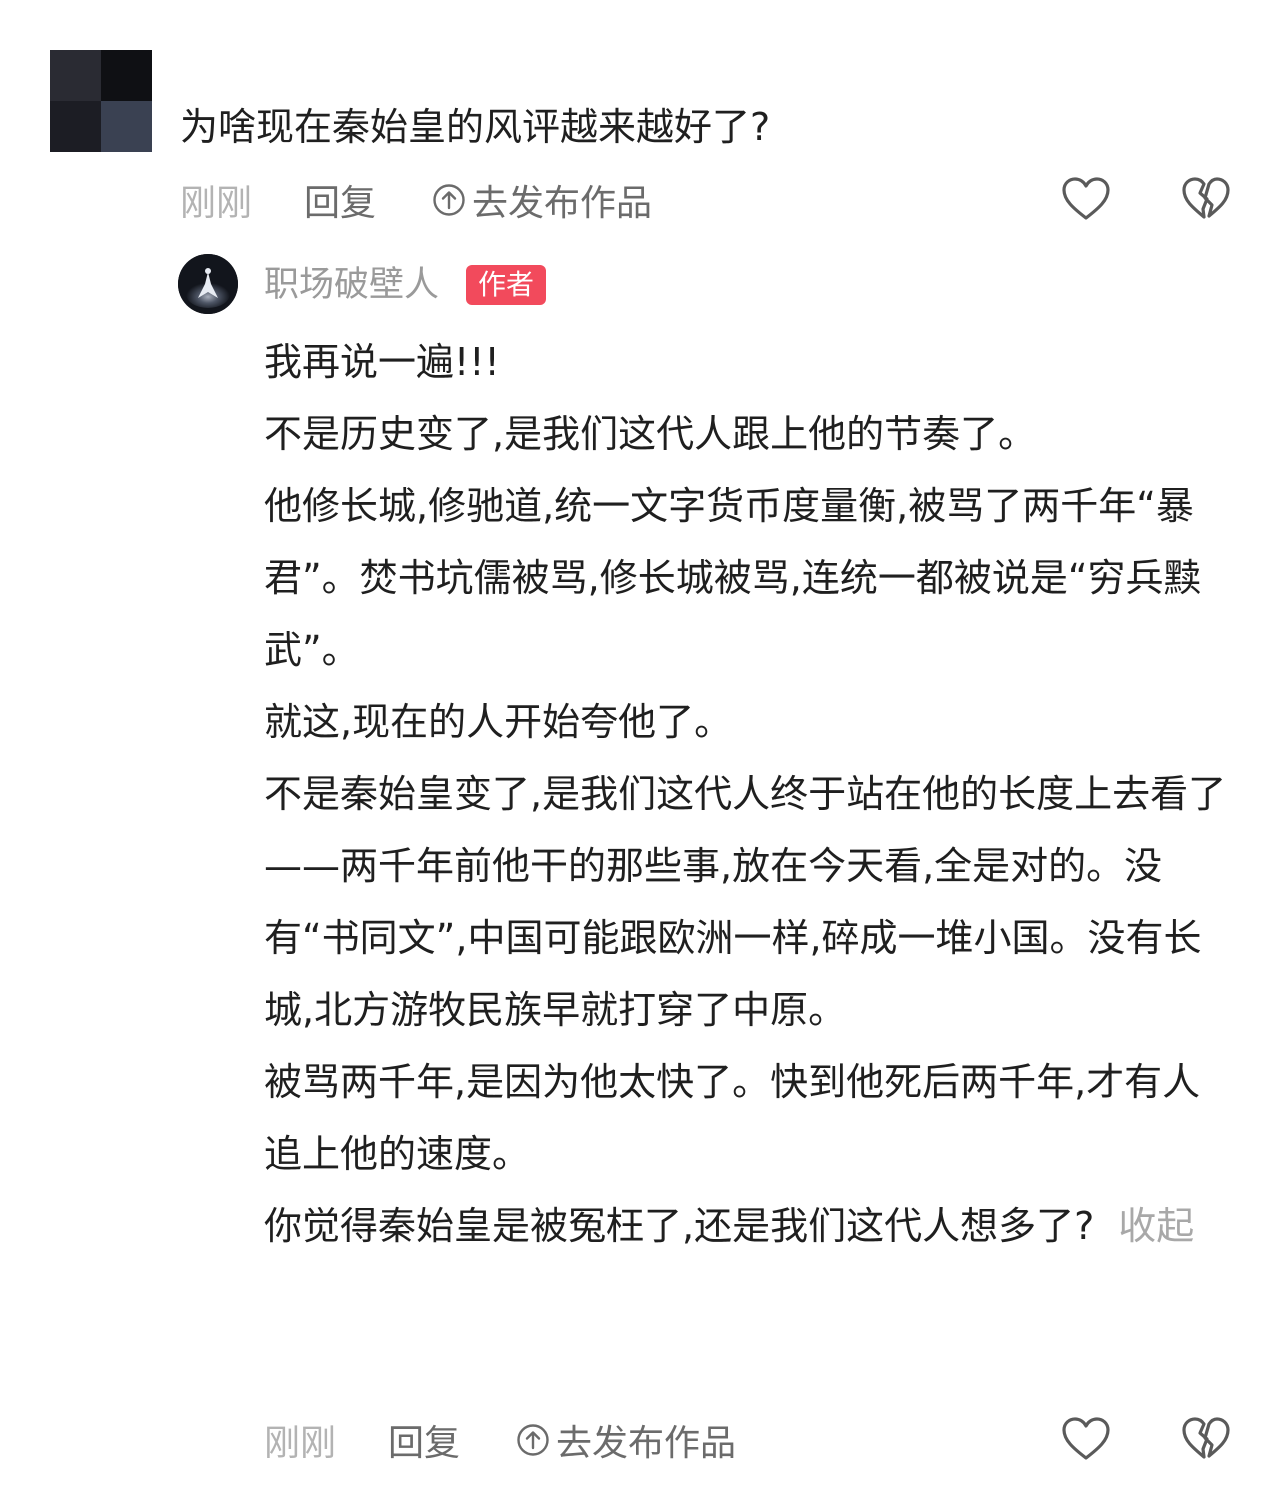 This screenshot has height=1492, width=1280. I want to click on collapse-link: 收起, so click(1156, 1226).